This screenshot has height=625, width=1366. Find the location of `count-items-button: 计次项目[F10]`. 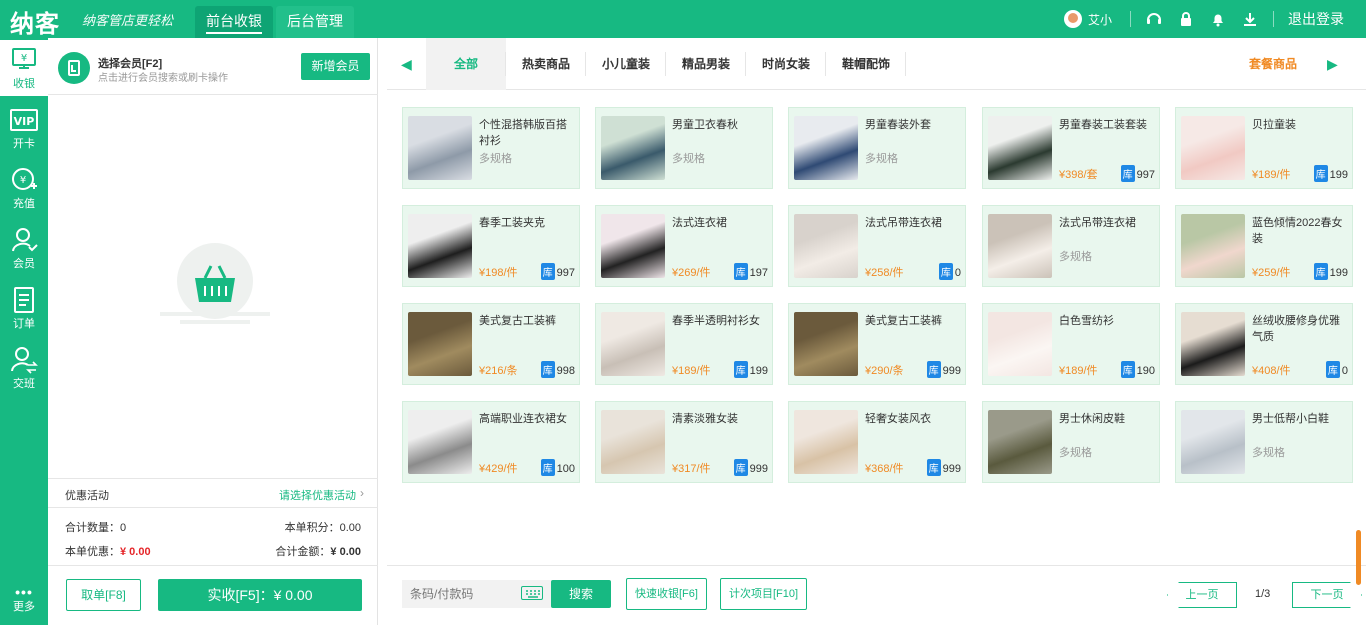

count-items-button: 计次项目[F10] is located at coordinates (764, 594).